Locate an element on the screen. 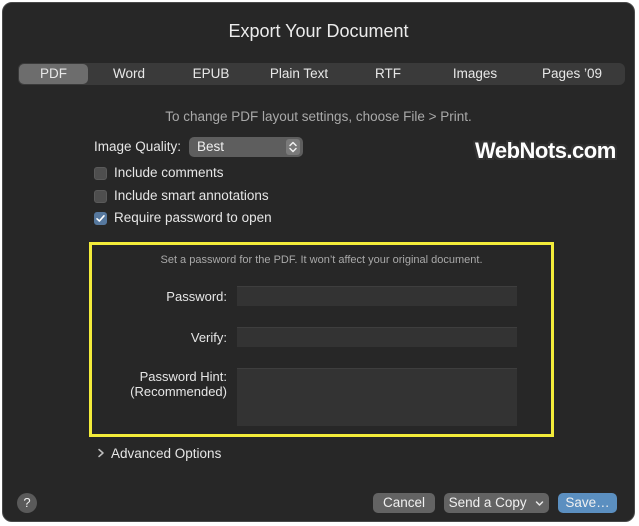 The width and height of the screenshot is (639, 526). image-quality-value: Best is located at coordinates (211, 146).